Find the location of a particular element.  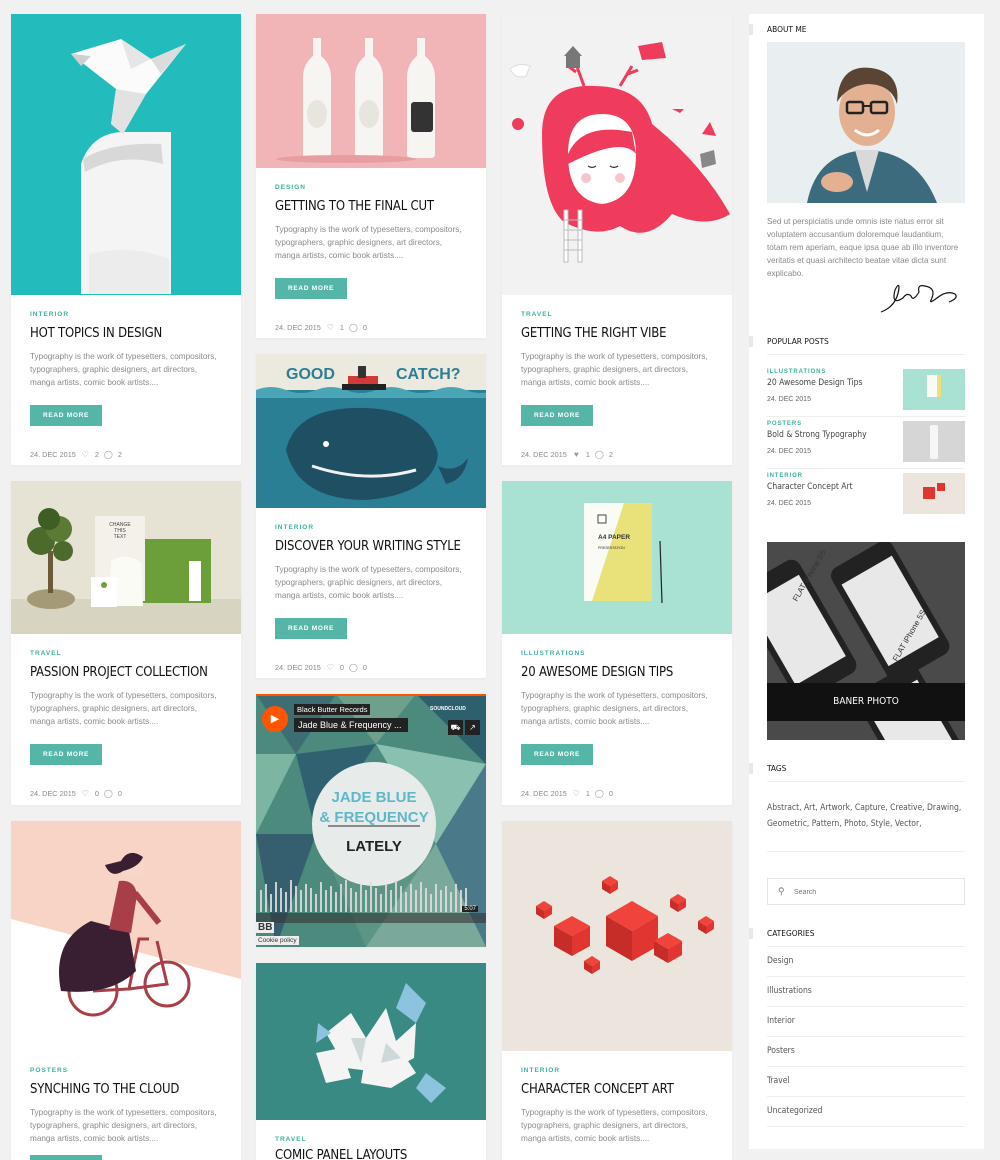

art-line3: LATELY is located at coordinates (374, 846).